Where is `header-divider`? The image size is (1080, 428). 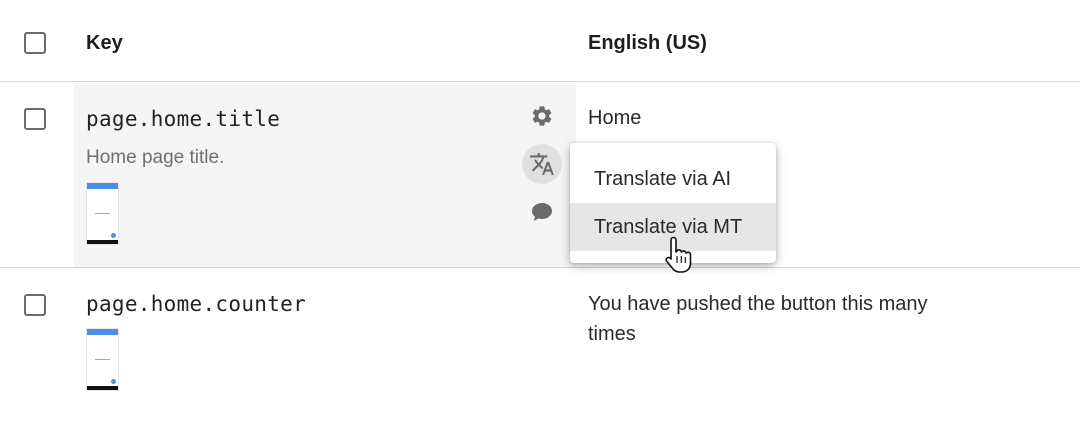 header-divider is located at coordinates (540, 81).